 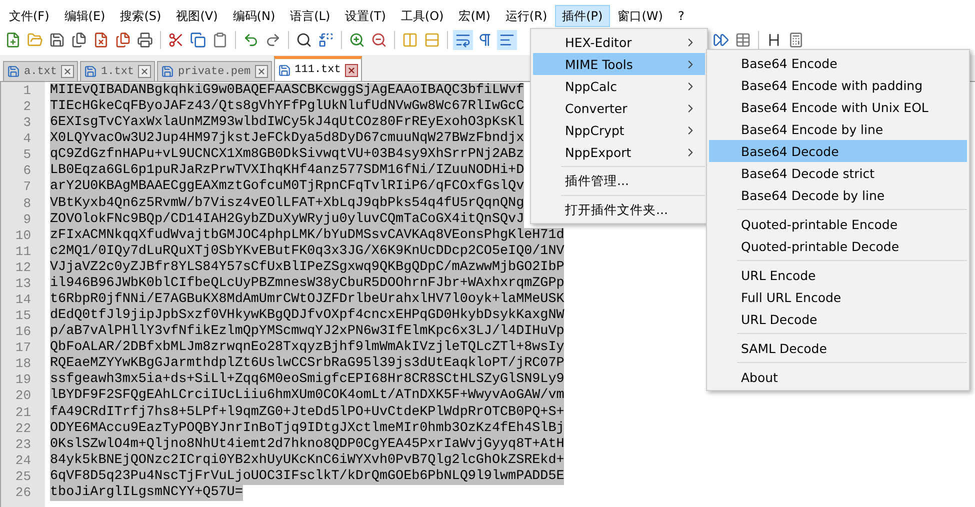 I want to click on line-number: 6, so click(x=27, y=171).